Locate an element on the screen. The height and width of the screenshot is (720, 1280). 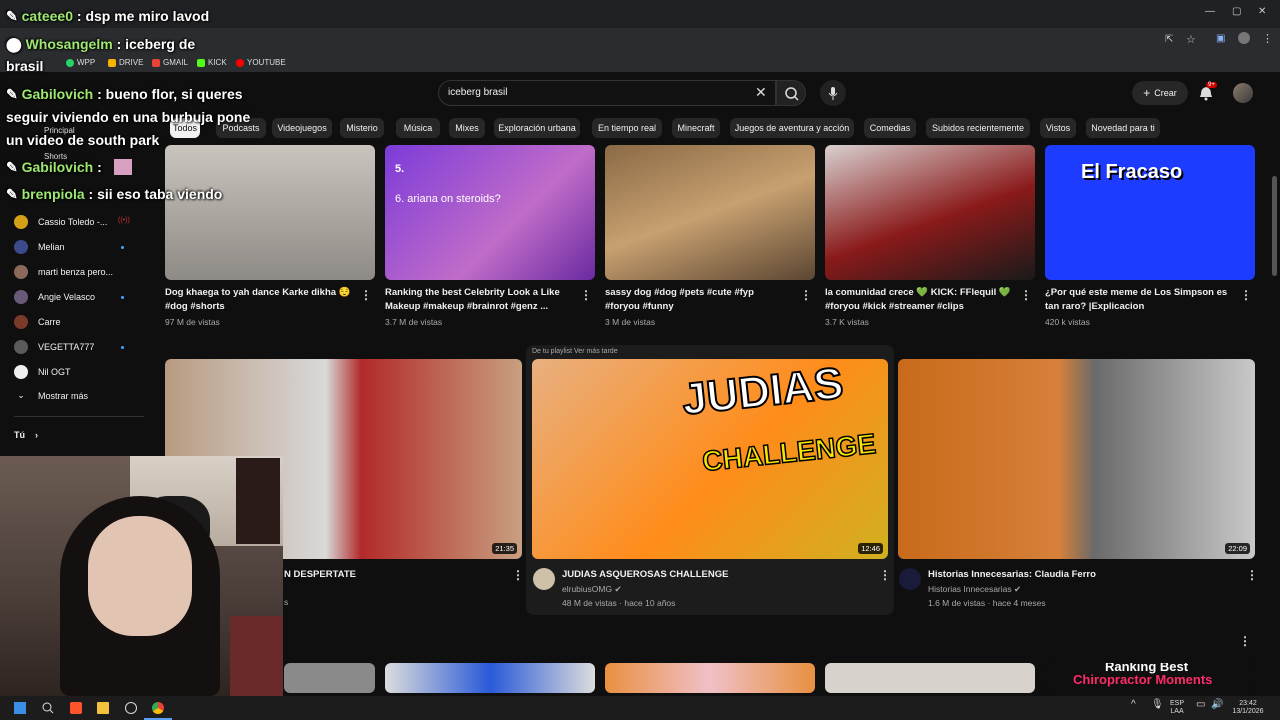
search-input: iceberg brasil is located at coordinates (607, 93).